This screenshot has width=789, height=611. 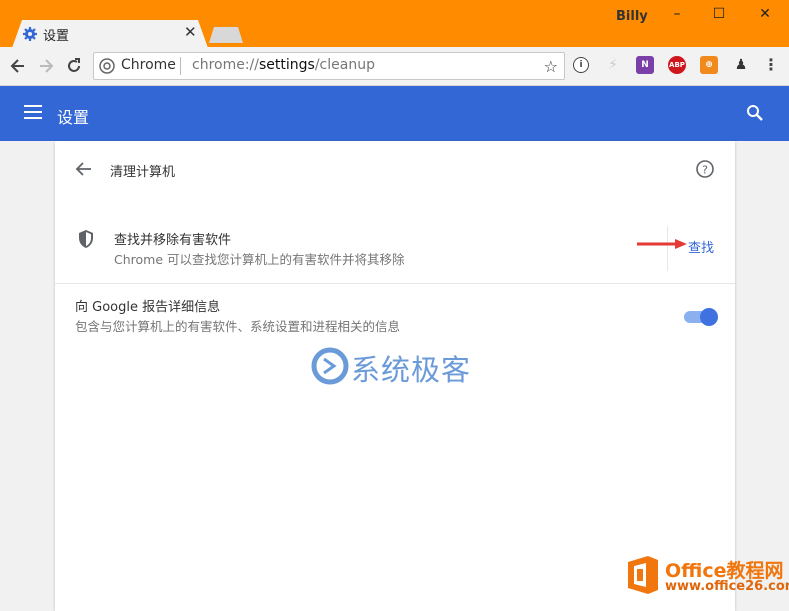 What do you see at coordinates (741, 65) in the screenshot?
I see `penguin-extension-icon: ♟` at bounding box center [741, 65].